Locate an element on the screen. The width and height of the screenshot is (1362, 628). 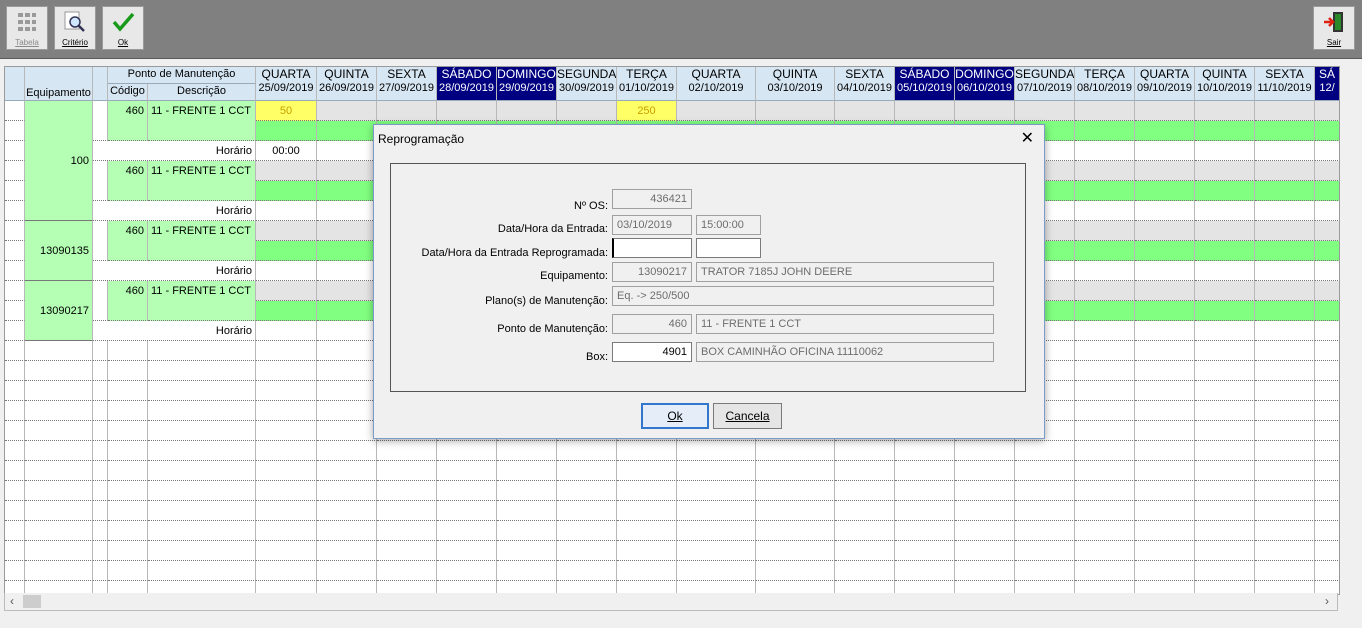
day-header: QUARTA 09/10/2019 is located at coordinates (1165, 84).